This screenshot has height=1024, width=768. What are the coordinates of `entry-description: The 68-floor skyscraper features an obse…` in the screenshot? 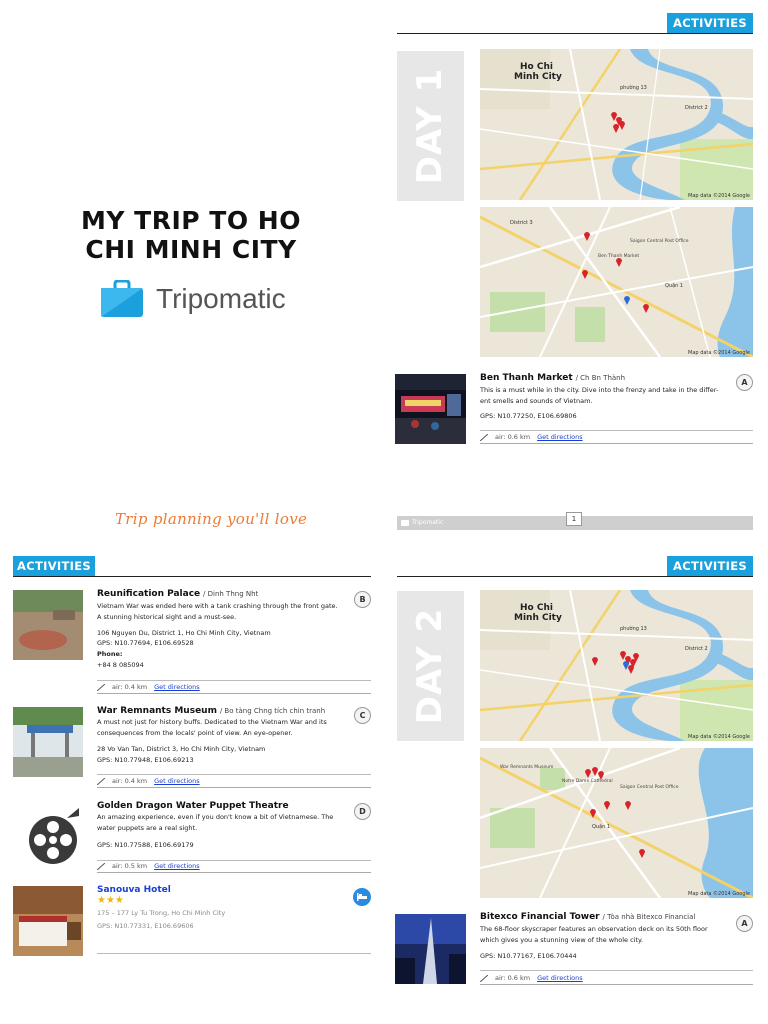 It's located at (594, 934).